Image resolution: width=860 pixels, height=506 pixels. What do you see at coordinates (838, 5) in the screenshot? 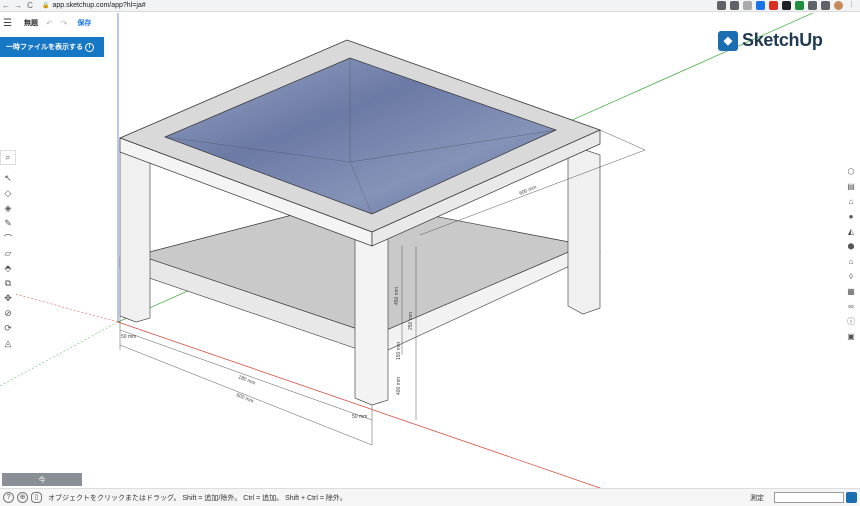
I see `avatar` at bounding box center [838, 5].